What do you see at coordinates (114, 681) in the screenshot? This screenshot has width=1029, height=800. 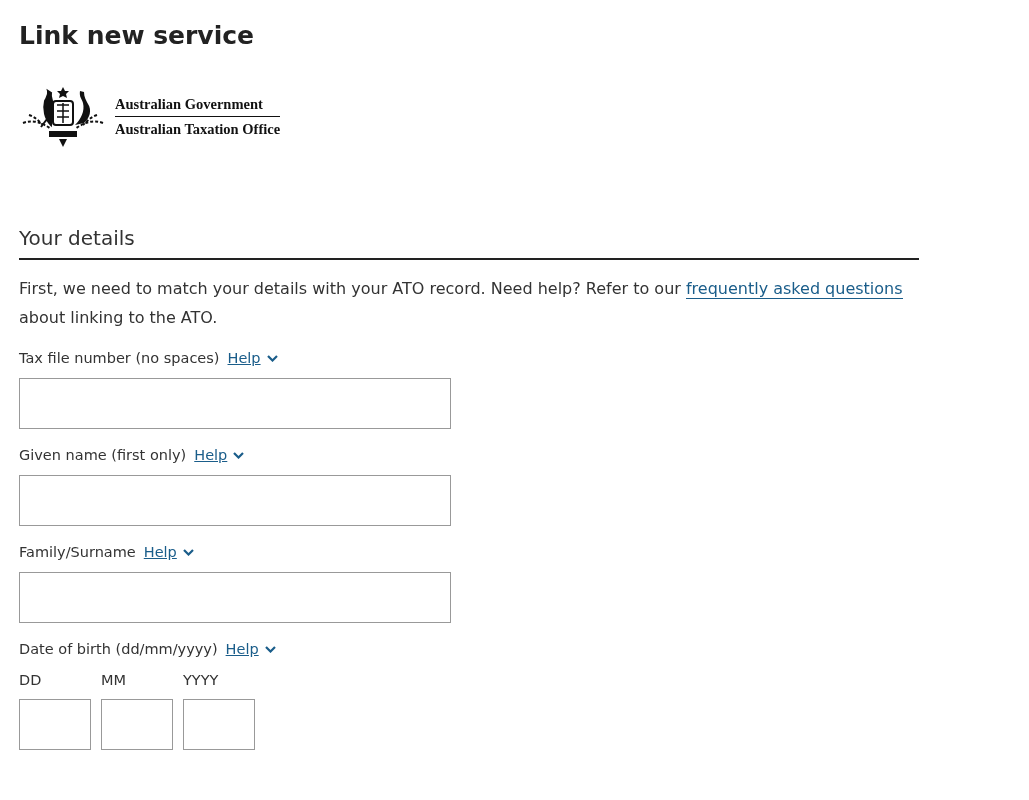 I see `date-part-label: MM` at bounding box center [114, 681].